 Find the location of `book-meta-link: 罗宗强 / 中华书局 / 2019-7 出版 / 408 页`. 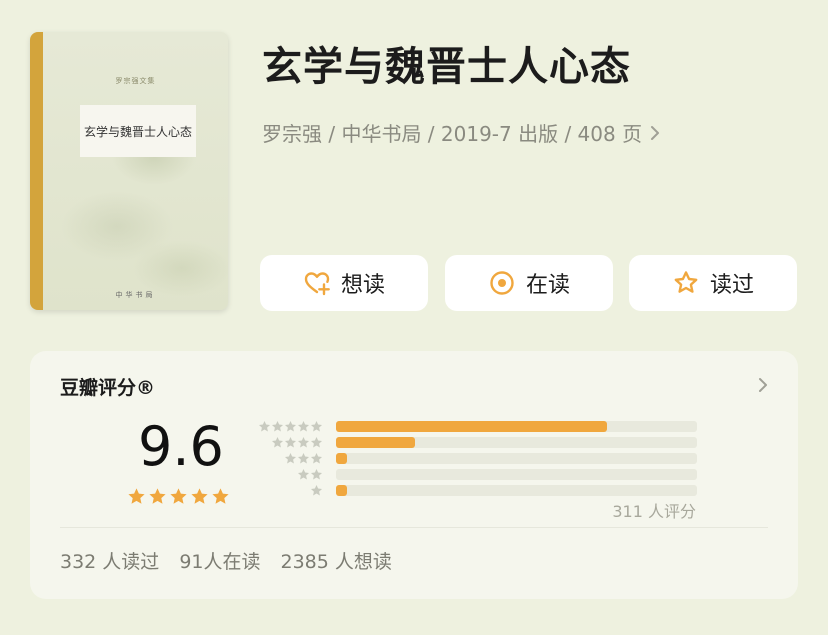

book-meta-link: 罗宗强 / 中华书局 / 2019-7 出版 / 408 页 is located at coordinates (461, 132).